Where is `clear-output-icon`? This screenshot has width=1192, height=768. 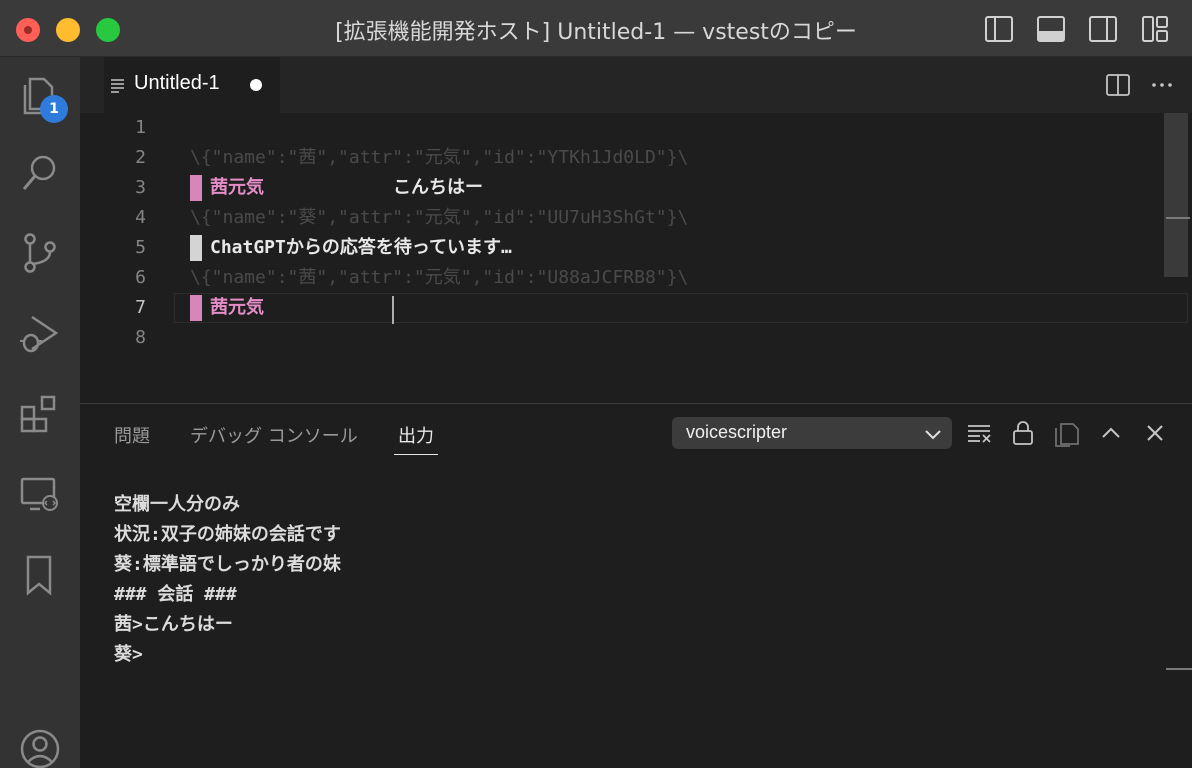
clear-output-icon is located at coordinates (979, 433).